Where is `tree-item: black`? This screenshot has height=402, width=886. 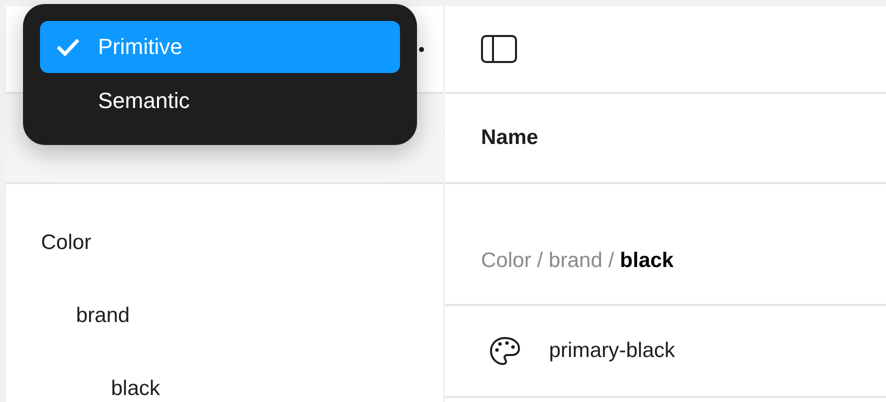
tree-item: black is located at coordinates (135, 388).